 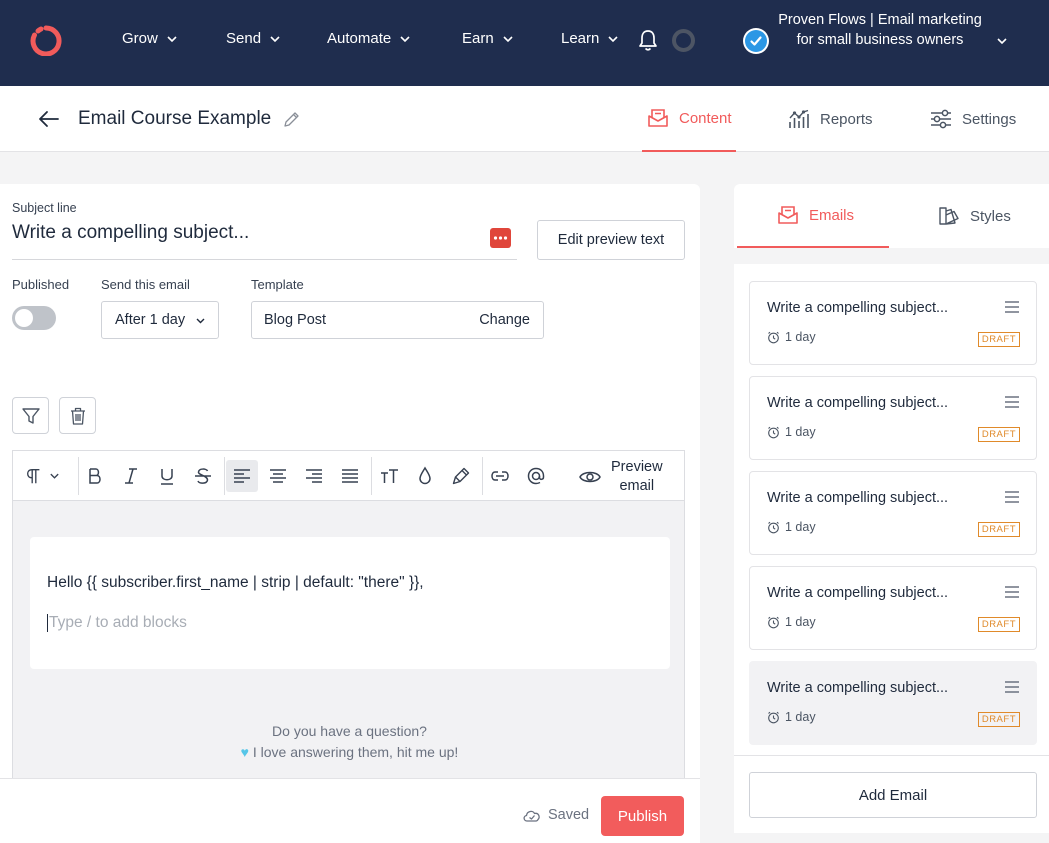 What do you see at coordinates (34, 318) in the screenshot?
I see `published-toggle` at bounding box center [34, 318].